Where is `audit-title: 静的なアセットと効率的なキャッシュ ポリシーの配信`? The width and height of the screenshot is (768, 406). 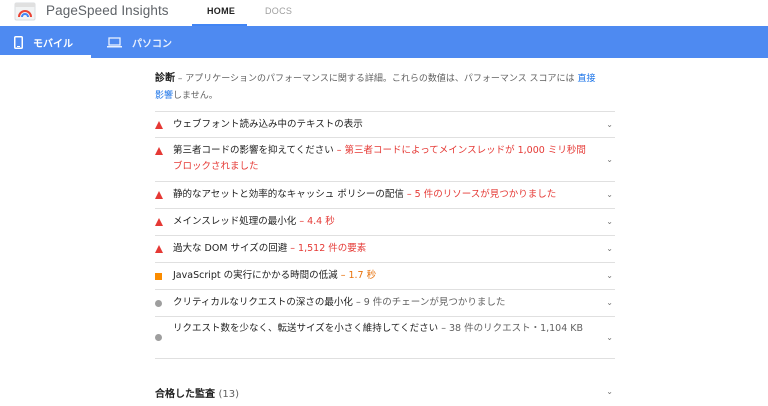
audit-title: 静的なアセットと効率的なキャッシュ ポリシーの配信 is located at coordinates (288, 194).